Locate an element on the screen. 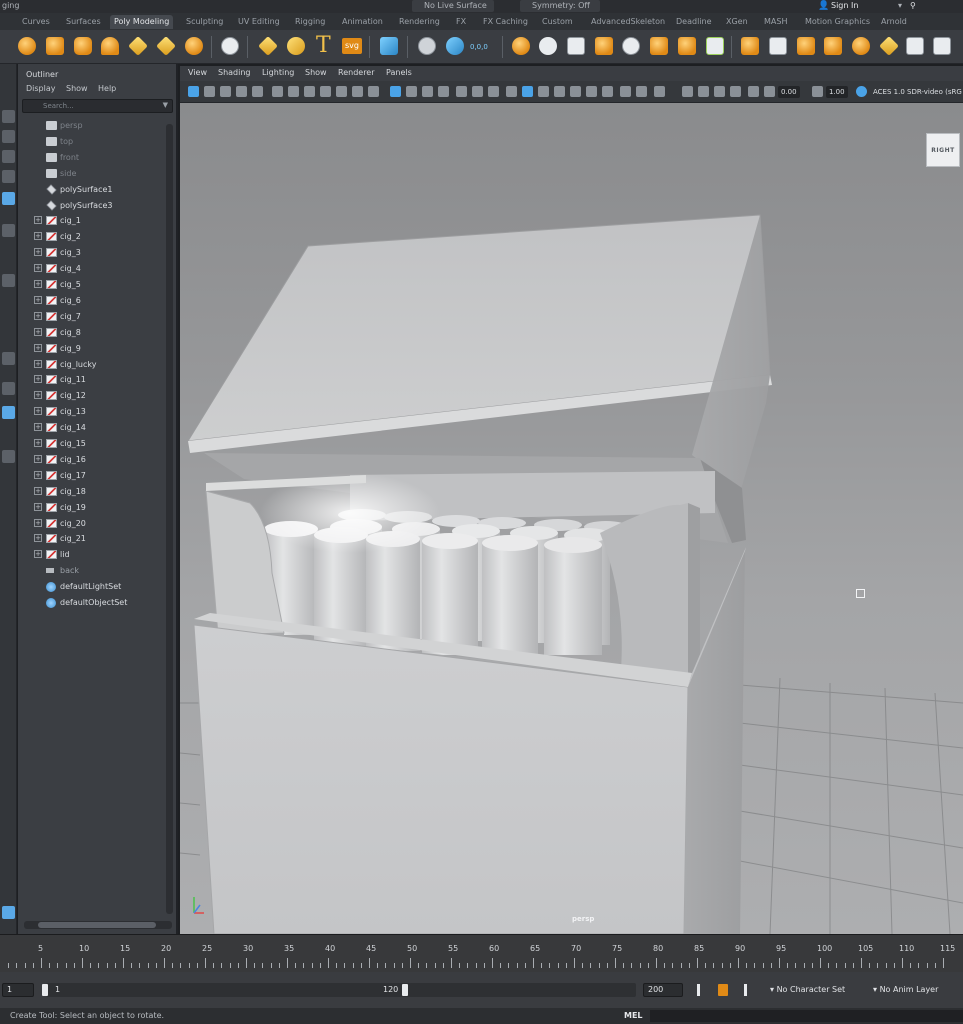 This screenshot has height=1024, width=963. fill-hole-icon is located at coordinates (687, 46).